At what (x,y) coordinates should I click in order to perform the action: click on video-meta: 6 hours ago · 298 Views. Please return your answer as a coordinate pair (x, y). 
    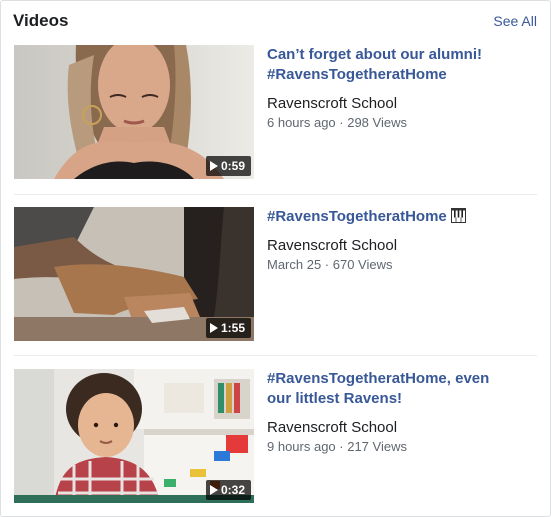
    Looking at the image, I should click on (337, 122).